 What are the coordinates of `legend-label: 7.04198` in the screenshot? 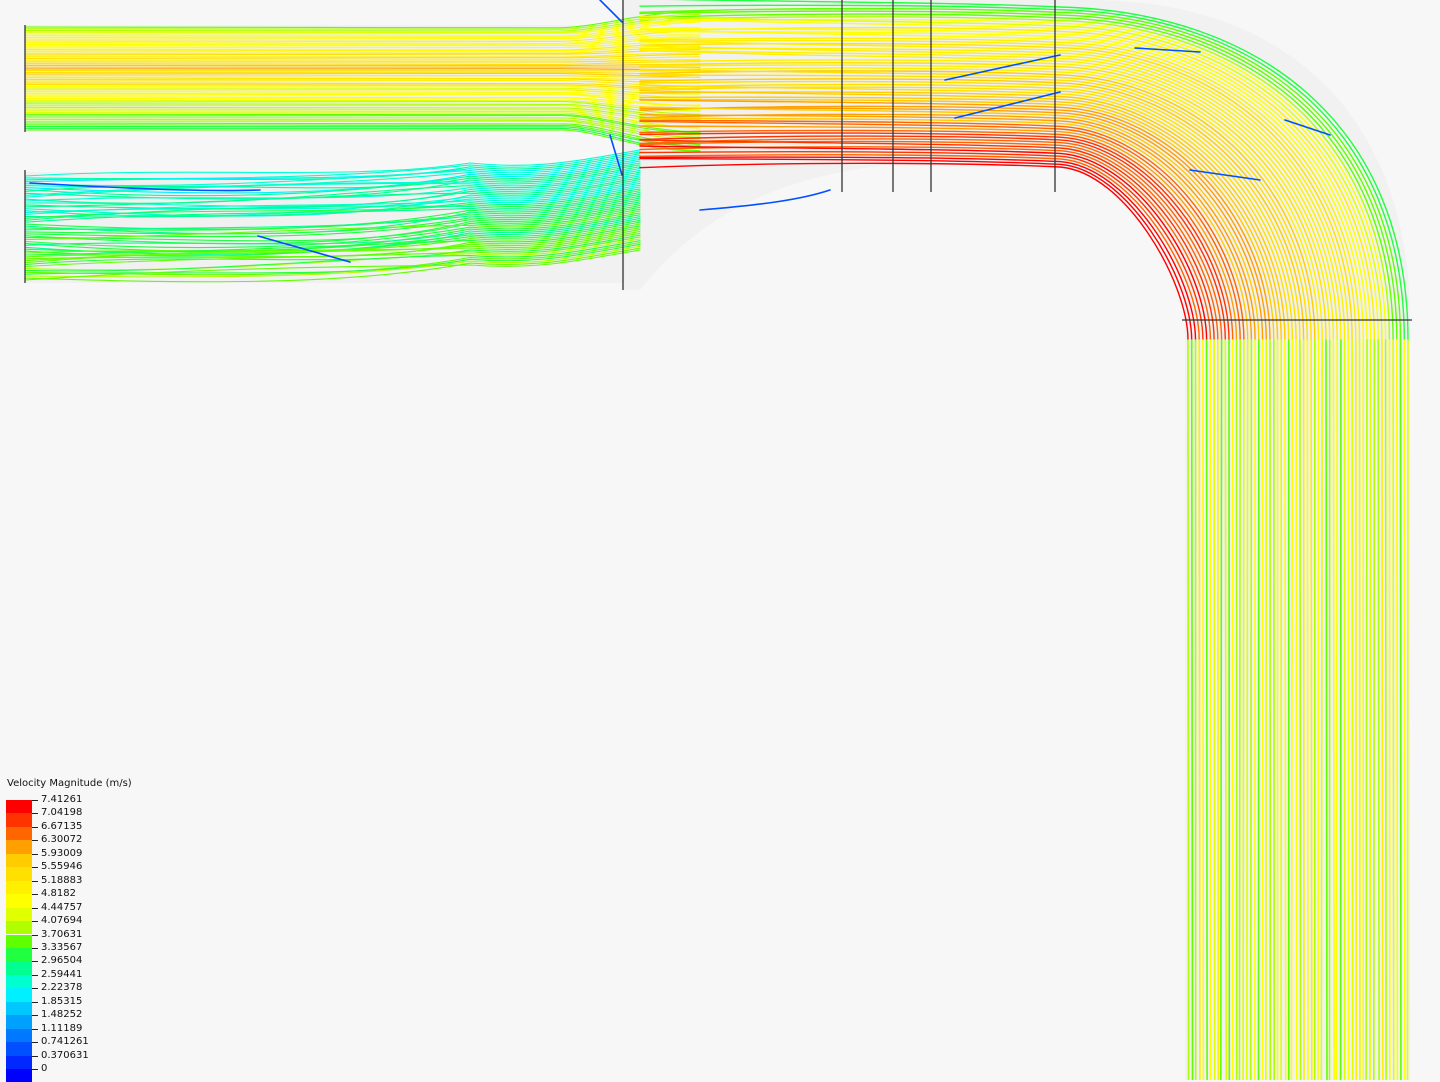 It's located at (61, 813).